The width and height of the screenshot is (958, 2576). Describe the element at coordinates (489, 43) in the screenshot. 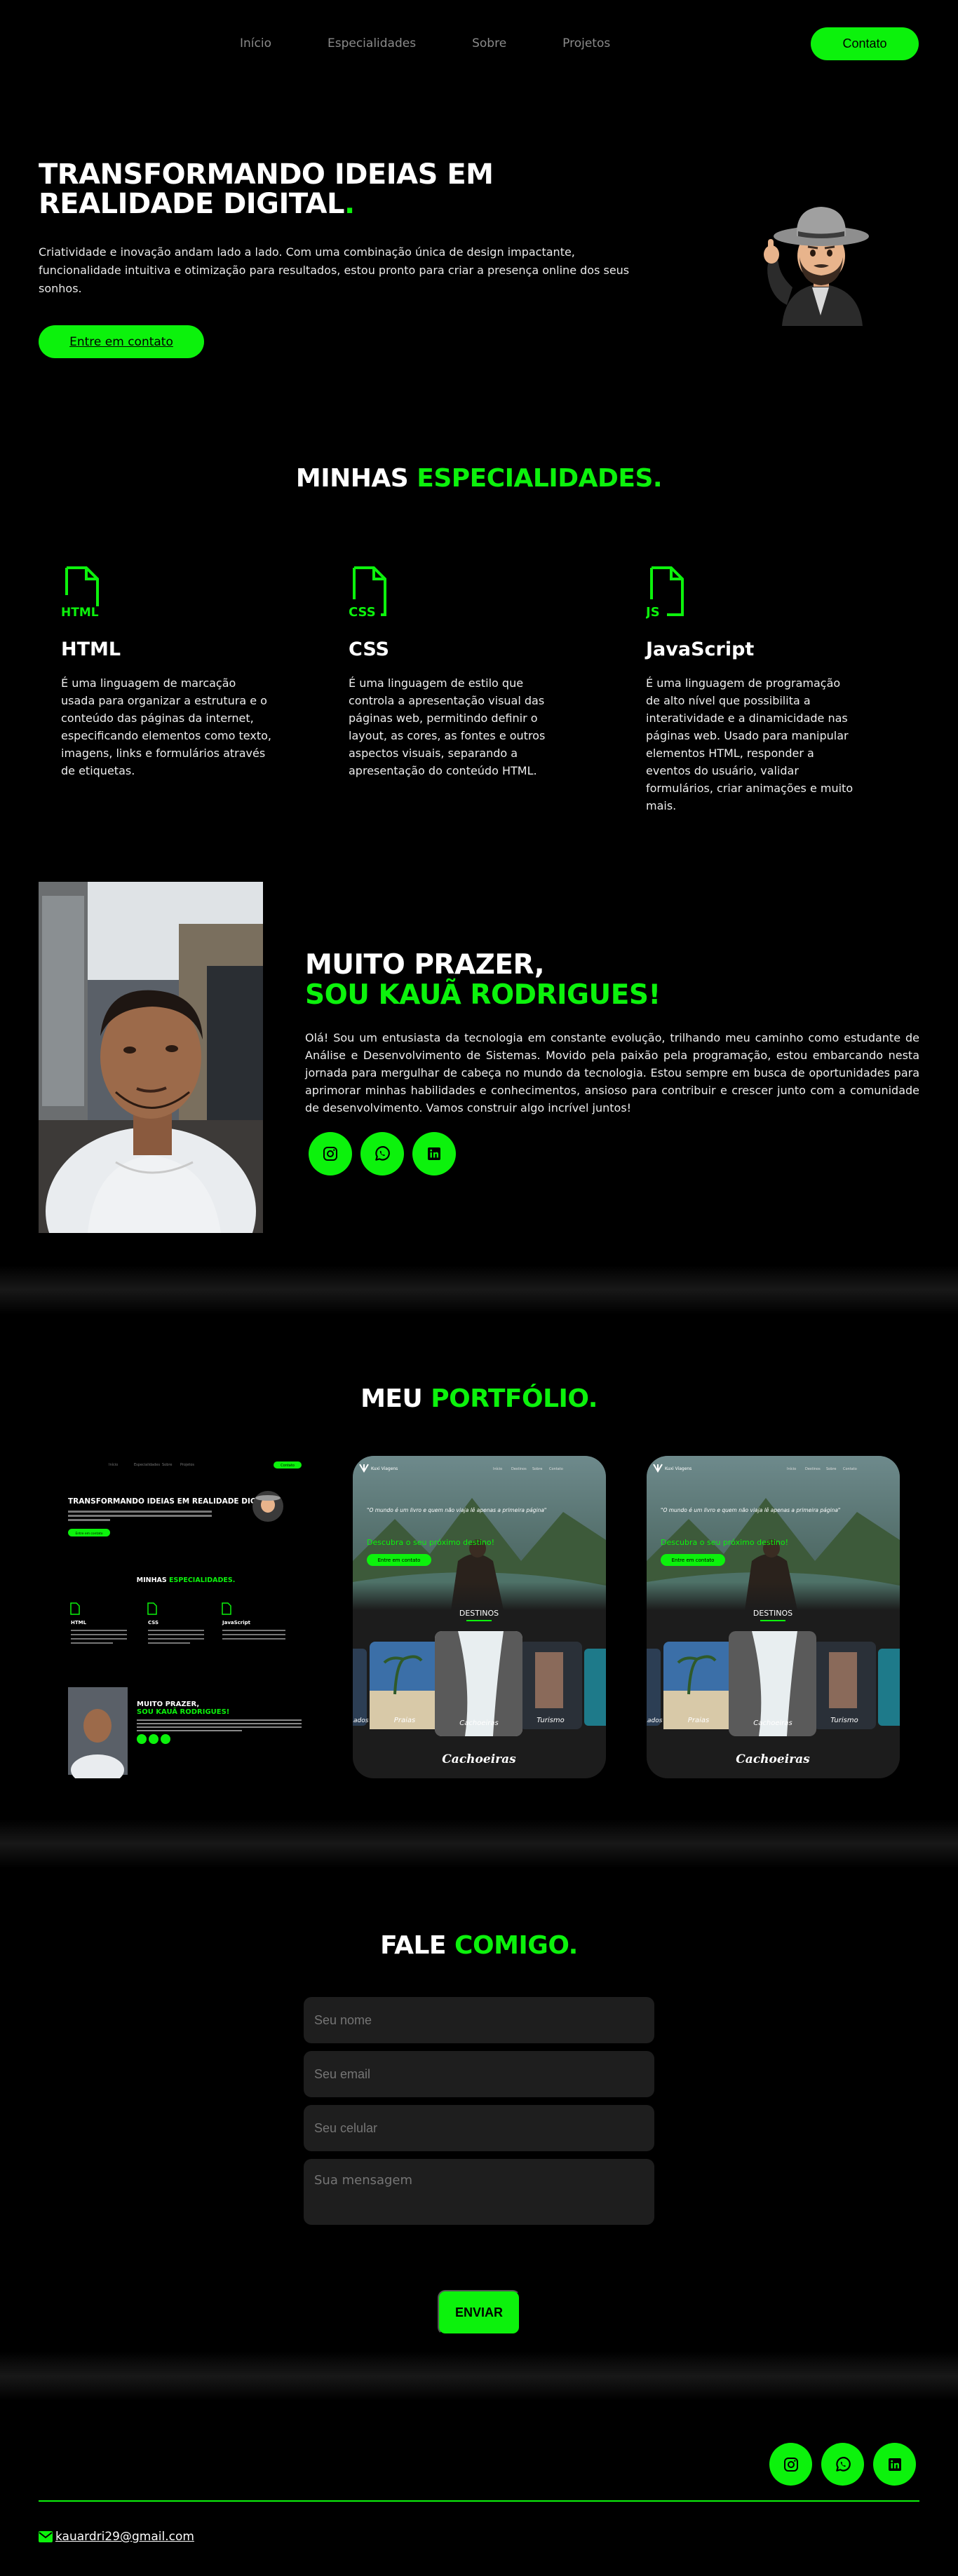

I see `nav-link-sobre: Sobre` at that location.